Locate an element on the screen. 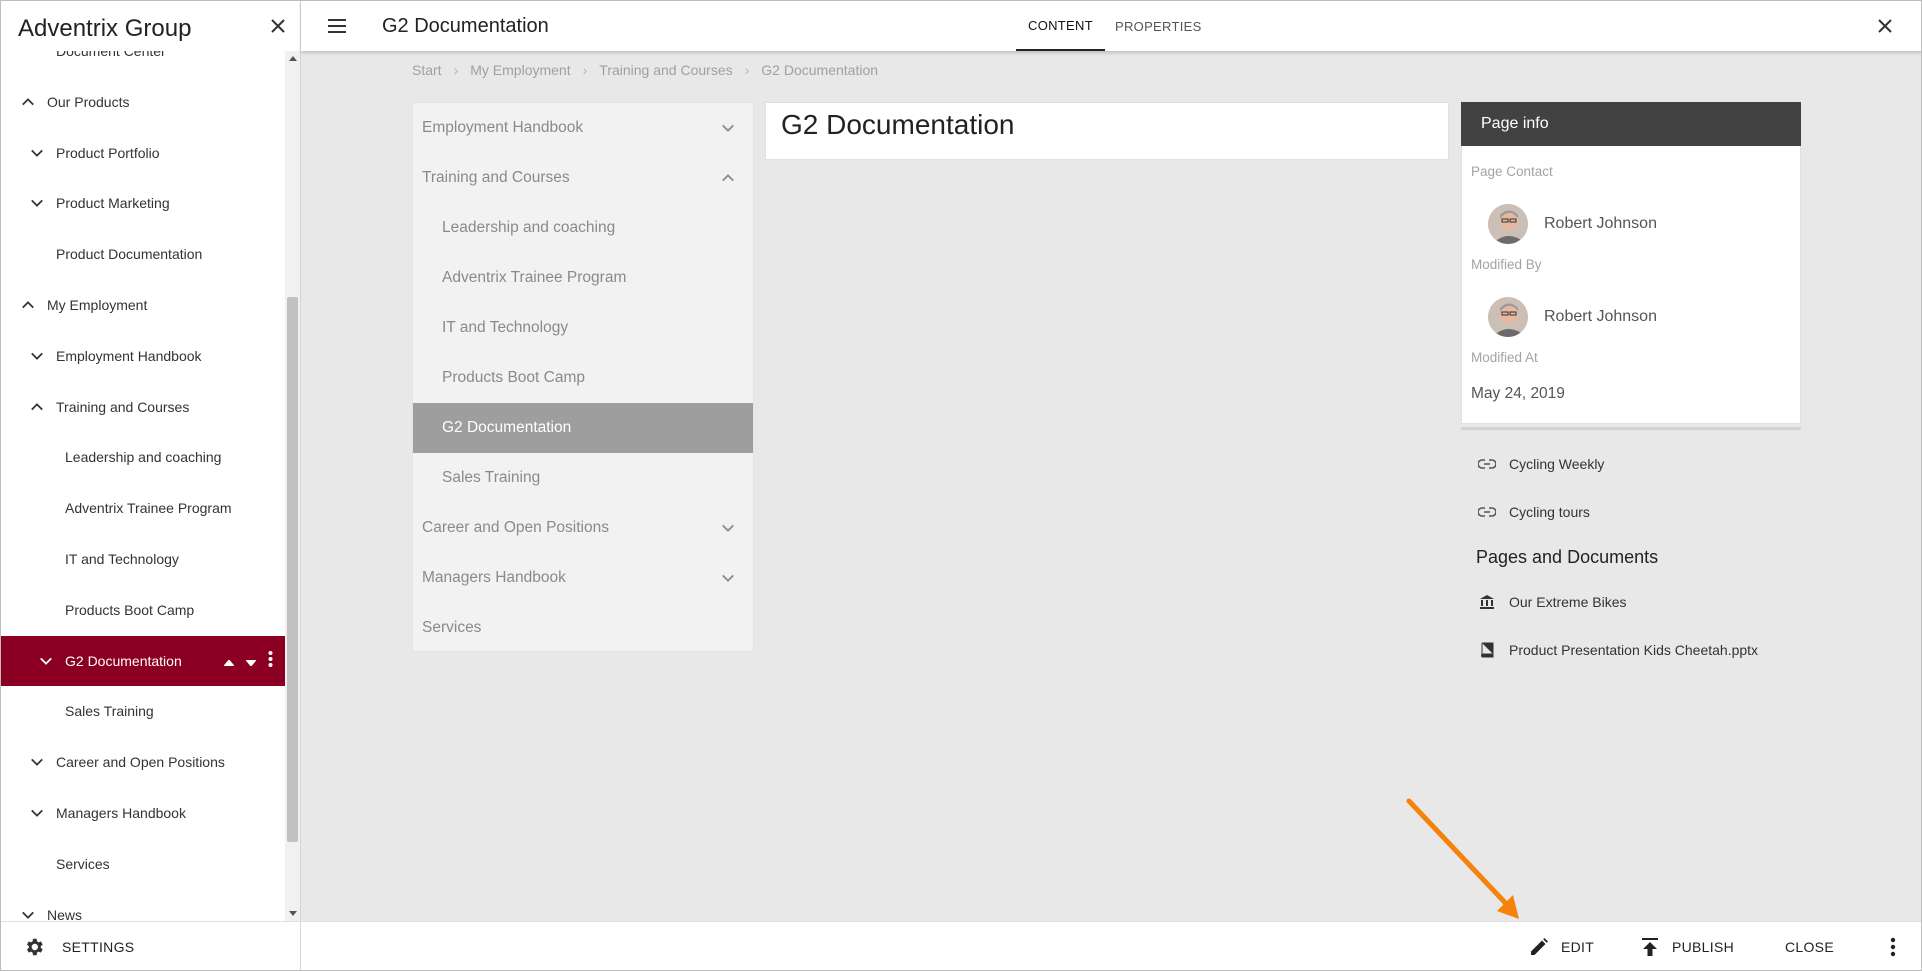  breadcrumb-my-employment: My Employment is located at coordinates (520, 70).